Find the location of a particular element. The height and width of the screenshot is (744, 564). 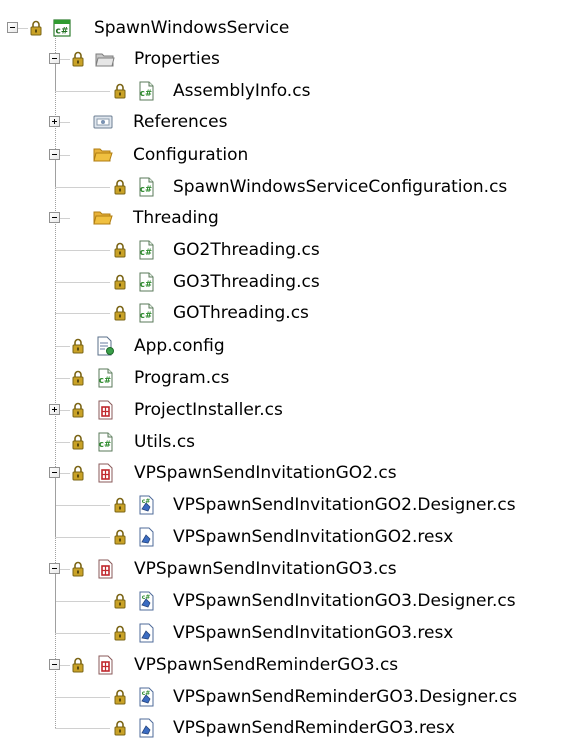

tree-item-configuration: Configuration is located at coordinates (282, 155).